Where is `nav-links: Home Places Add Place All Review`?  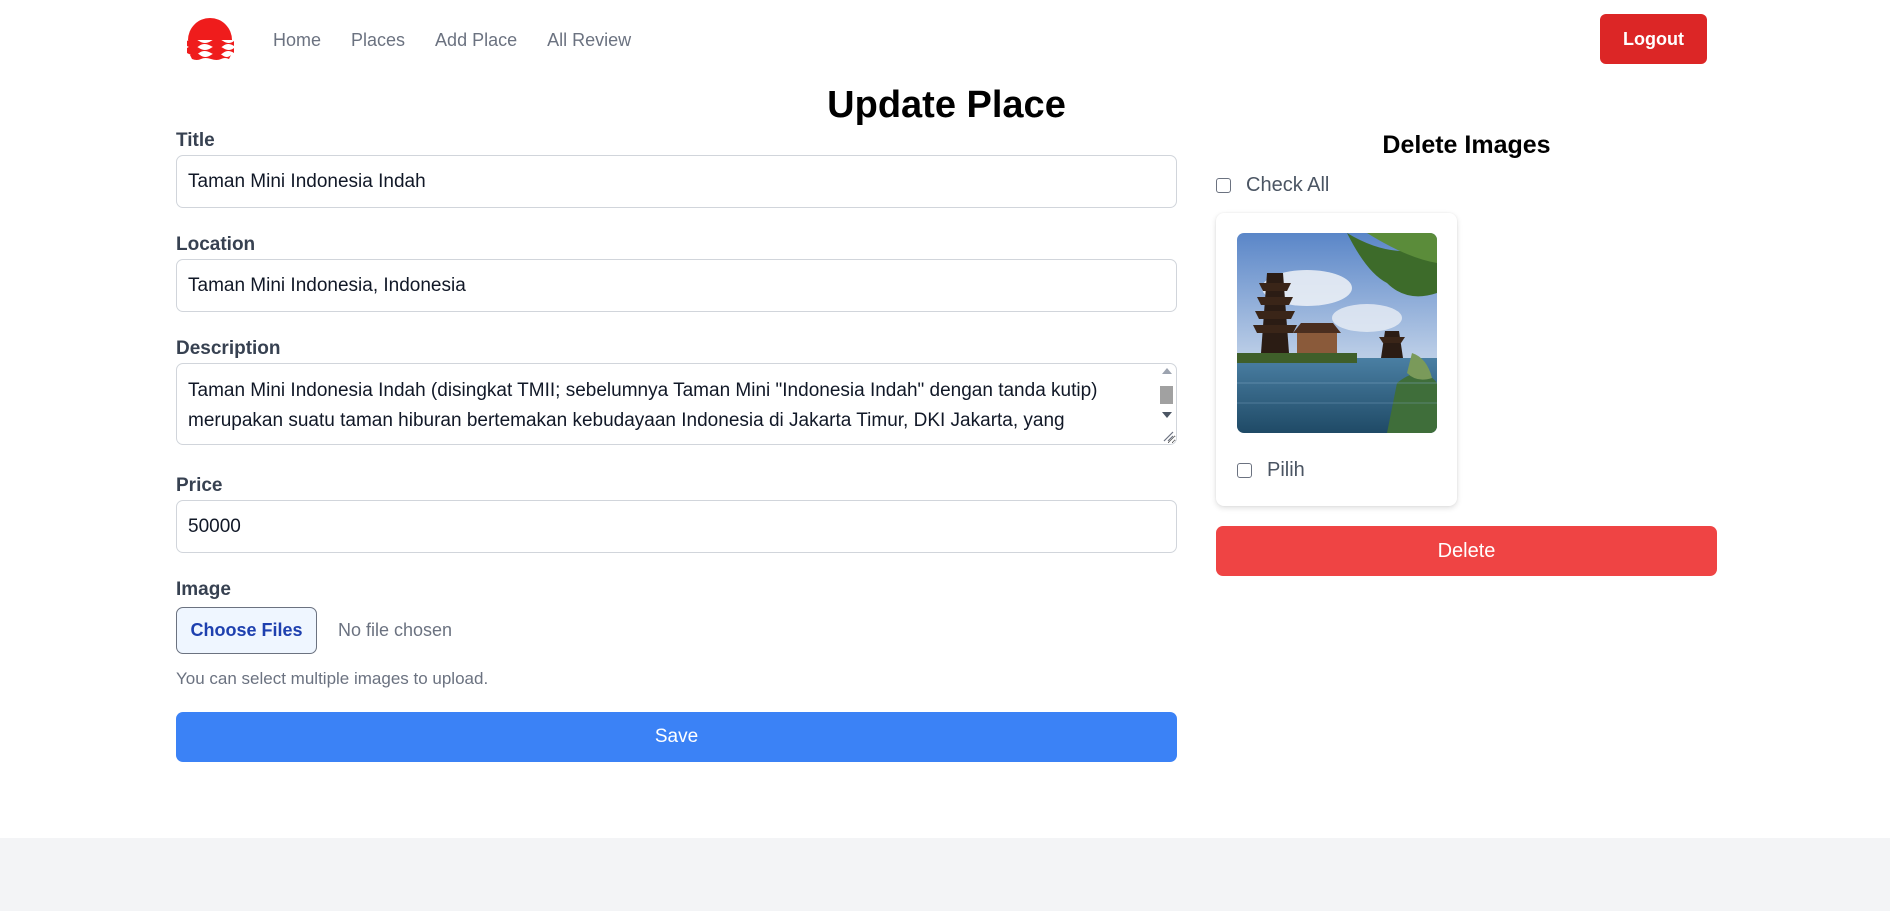 nav-links: Home Places Add Place All Review is located at coordinates (452, 40).